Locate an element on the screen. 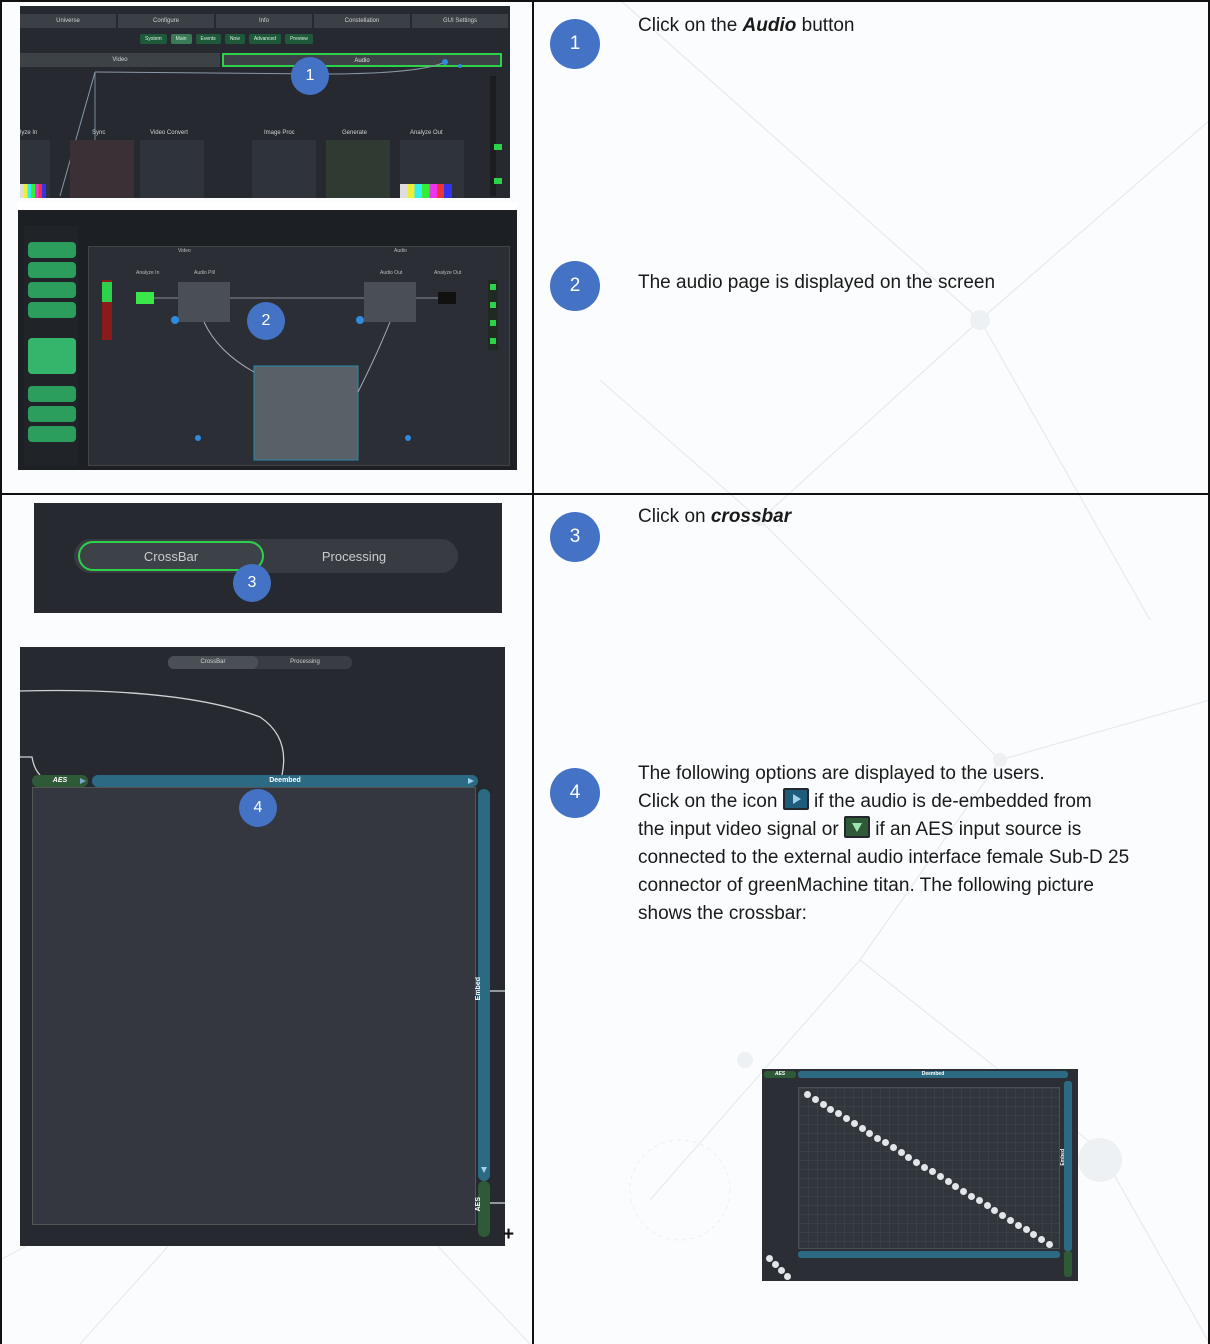 This screenshot has height=1344, width=1210. step-3-text: Click on crossbar is located at coordinates (714, 517).